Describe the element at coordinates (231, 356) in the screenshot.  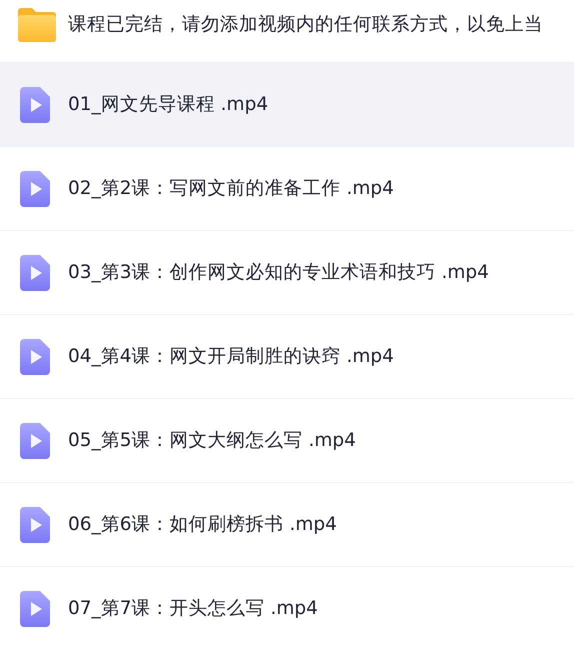
I see `file-name: 04_第4课：网文开局制胜的诀窍 .mp4` at that location.